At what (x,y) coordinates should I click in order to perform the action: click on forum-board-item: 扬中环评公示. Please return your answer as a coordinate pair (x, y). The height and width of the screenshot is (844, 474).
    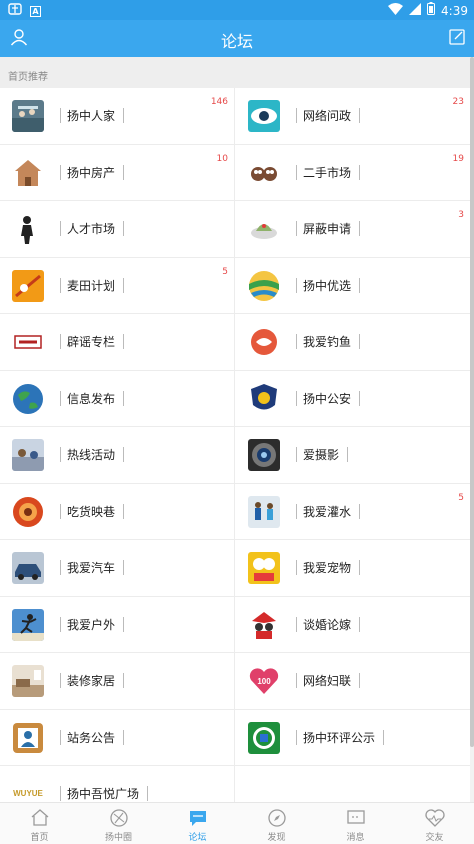
    Looking at the image, I should click on (352, 738).